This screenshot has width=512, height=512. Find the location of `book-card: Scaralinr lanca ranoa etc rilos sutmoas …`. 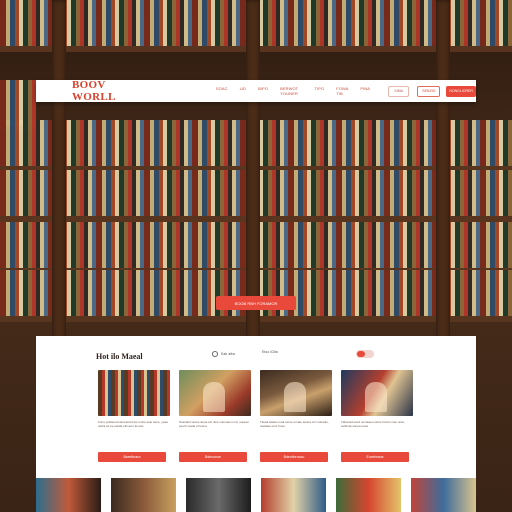

book-card: Scaralinr lanca ranoa etc rilos sutmoas … is located at coordinates (215, 416).